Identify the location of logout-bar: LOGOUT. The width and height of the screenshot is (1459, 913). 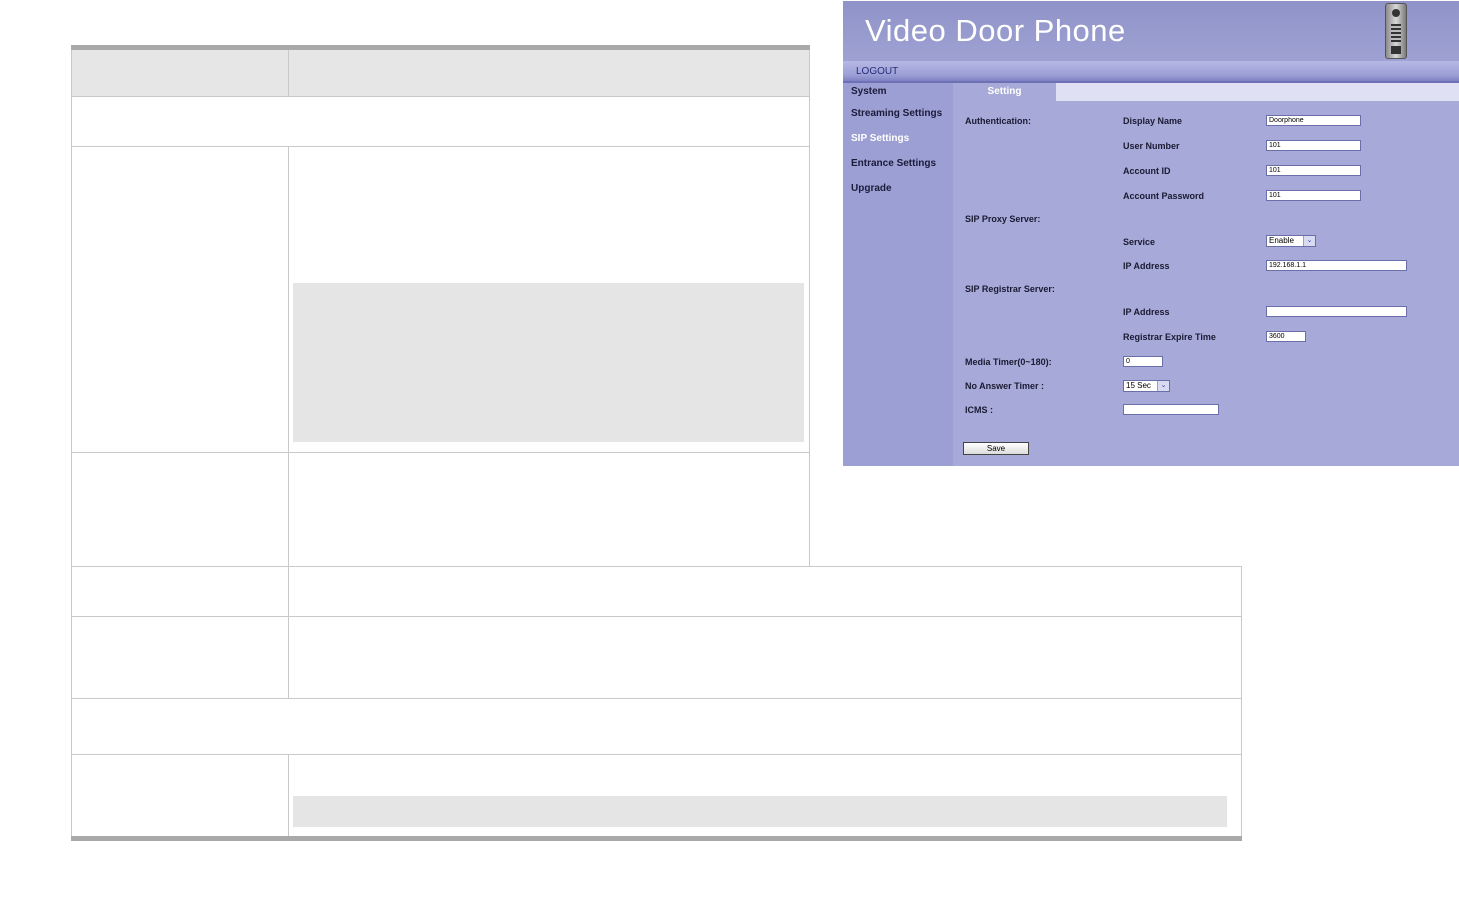
(1151, 72).